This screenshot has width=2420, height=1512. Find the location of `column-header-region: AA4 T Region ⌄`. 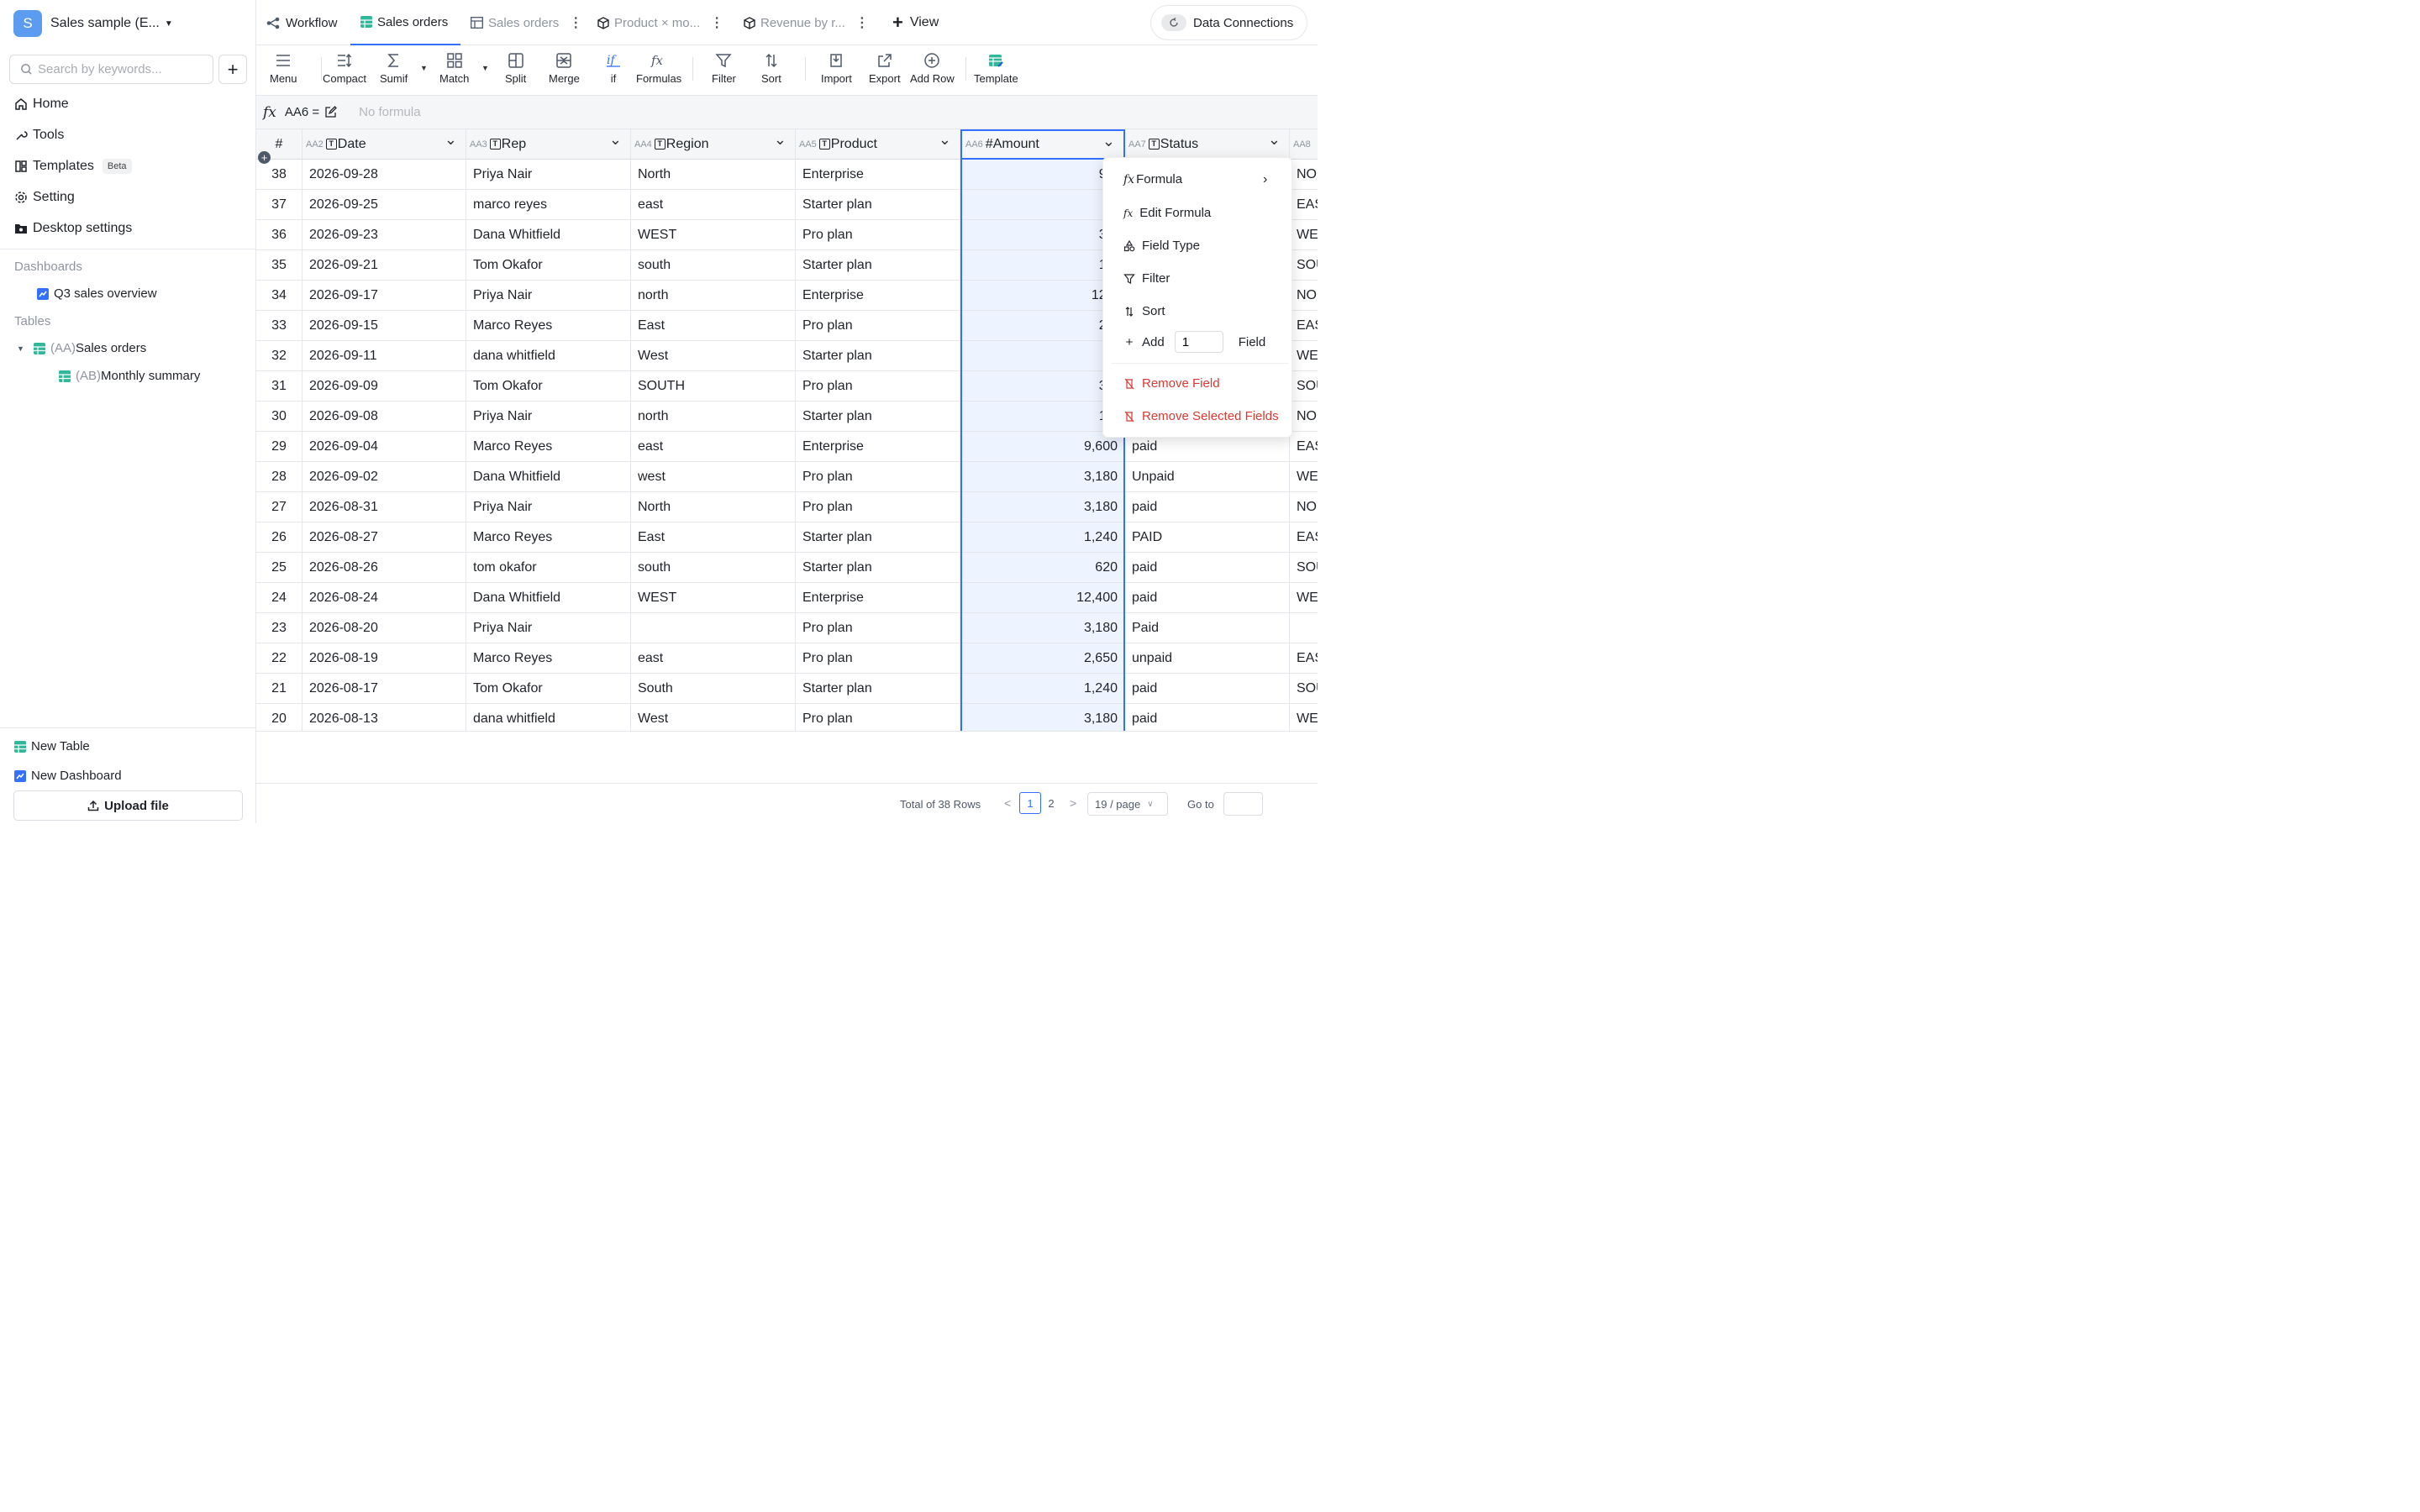

column-header-region: AA4 T Region ⌄ is located at coordinates (713, 144).